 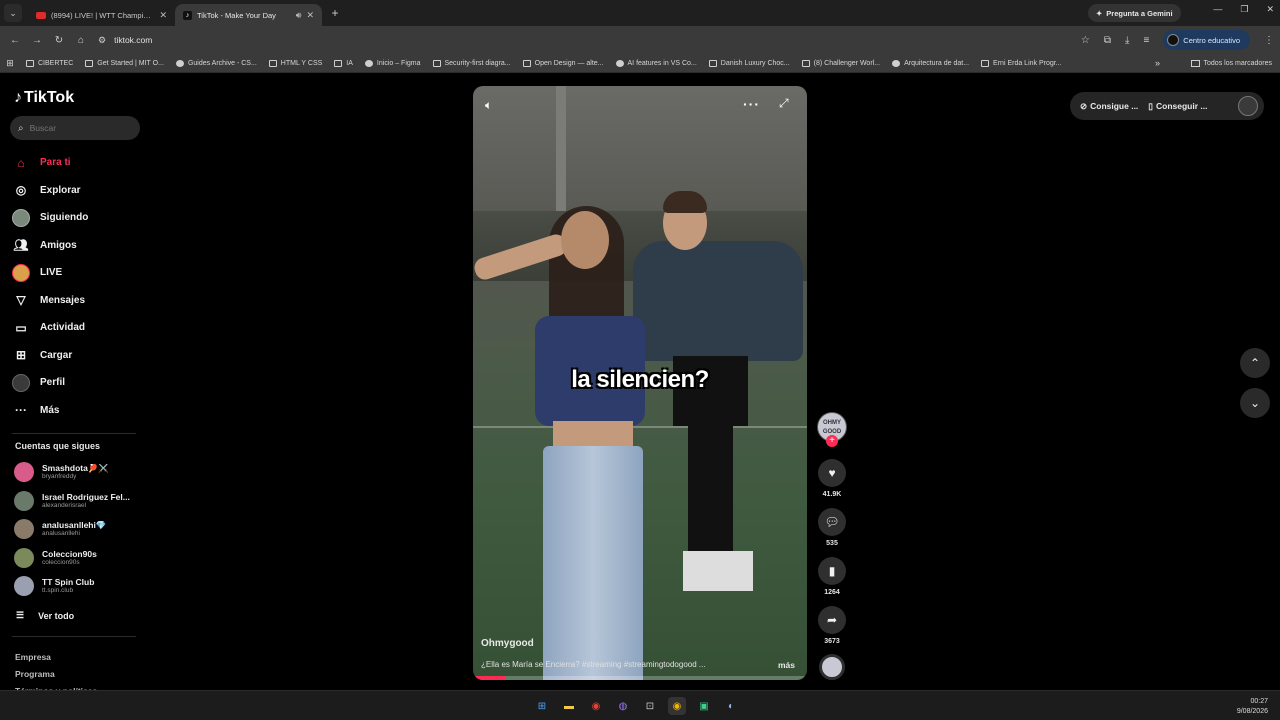 What do you see at coordinates (21, 190) in the screenshot?
I see `compass-icon: ◎` at bounding box center [21, 190].